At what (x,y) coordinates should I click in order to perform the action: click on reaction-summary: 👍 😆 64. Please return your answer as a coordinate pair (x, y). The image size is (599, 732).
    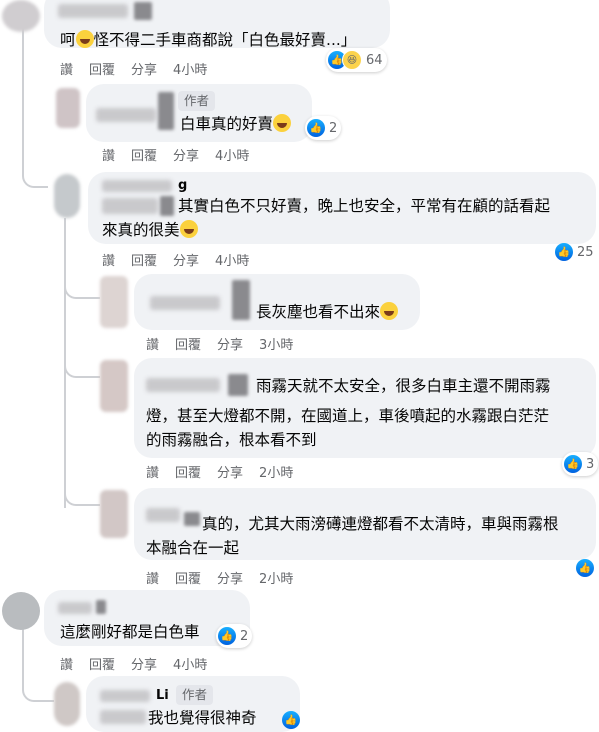
    Looking at the image, I should click on (356, 60).